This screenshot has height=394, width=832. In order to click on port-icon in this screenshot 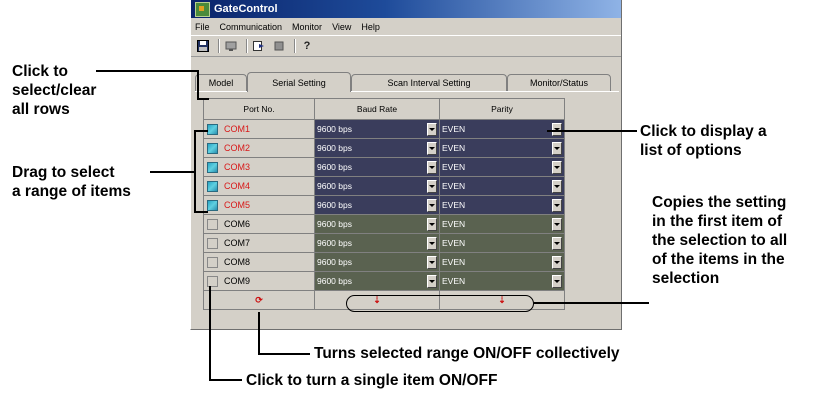, I will do `click(231, 46)`.